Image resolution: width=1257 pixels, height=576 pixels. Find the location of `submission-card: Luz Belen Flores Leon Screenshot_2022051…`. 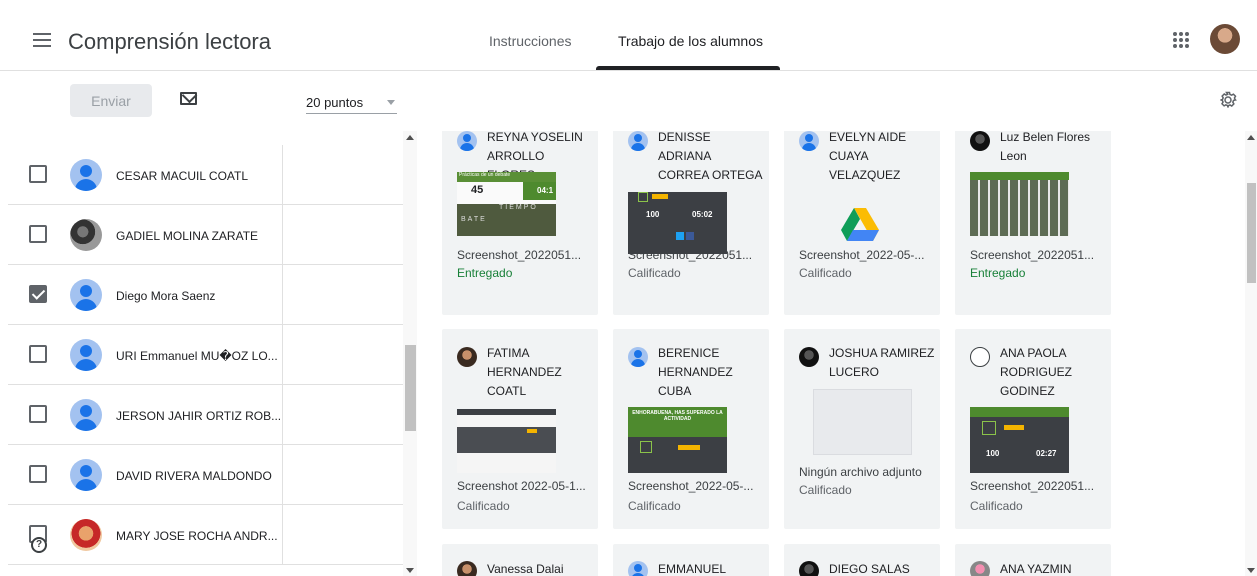

submission-card: Luz Belen Flores Leon Screenshot_2022051… is located at coordinates (1033, 223).